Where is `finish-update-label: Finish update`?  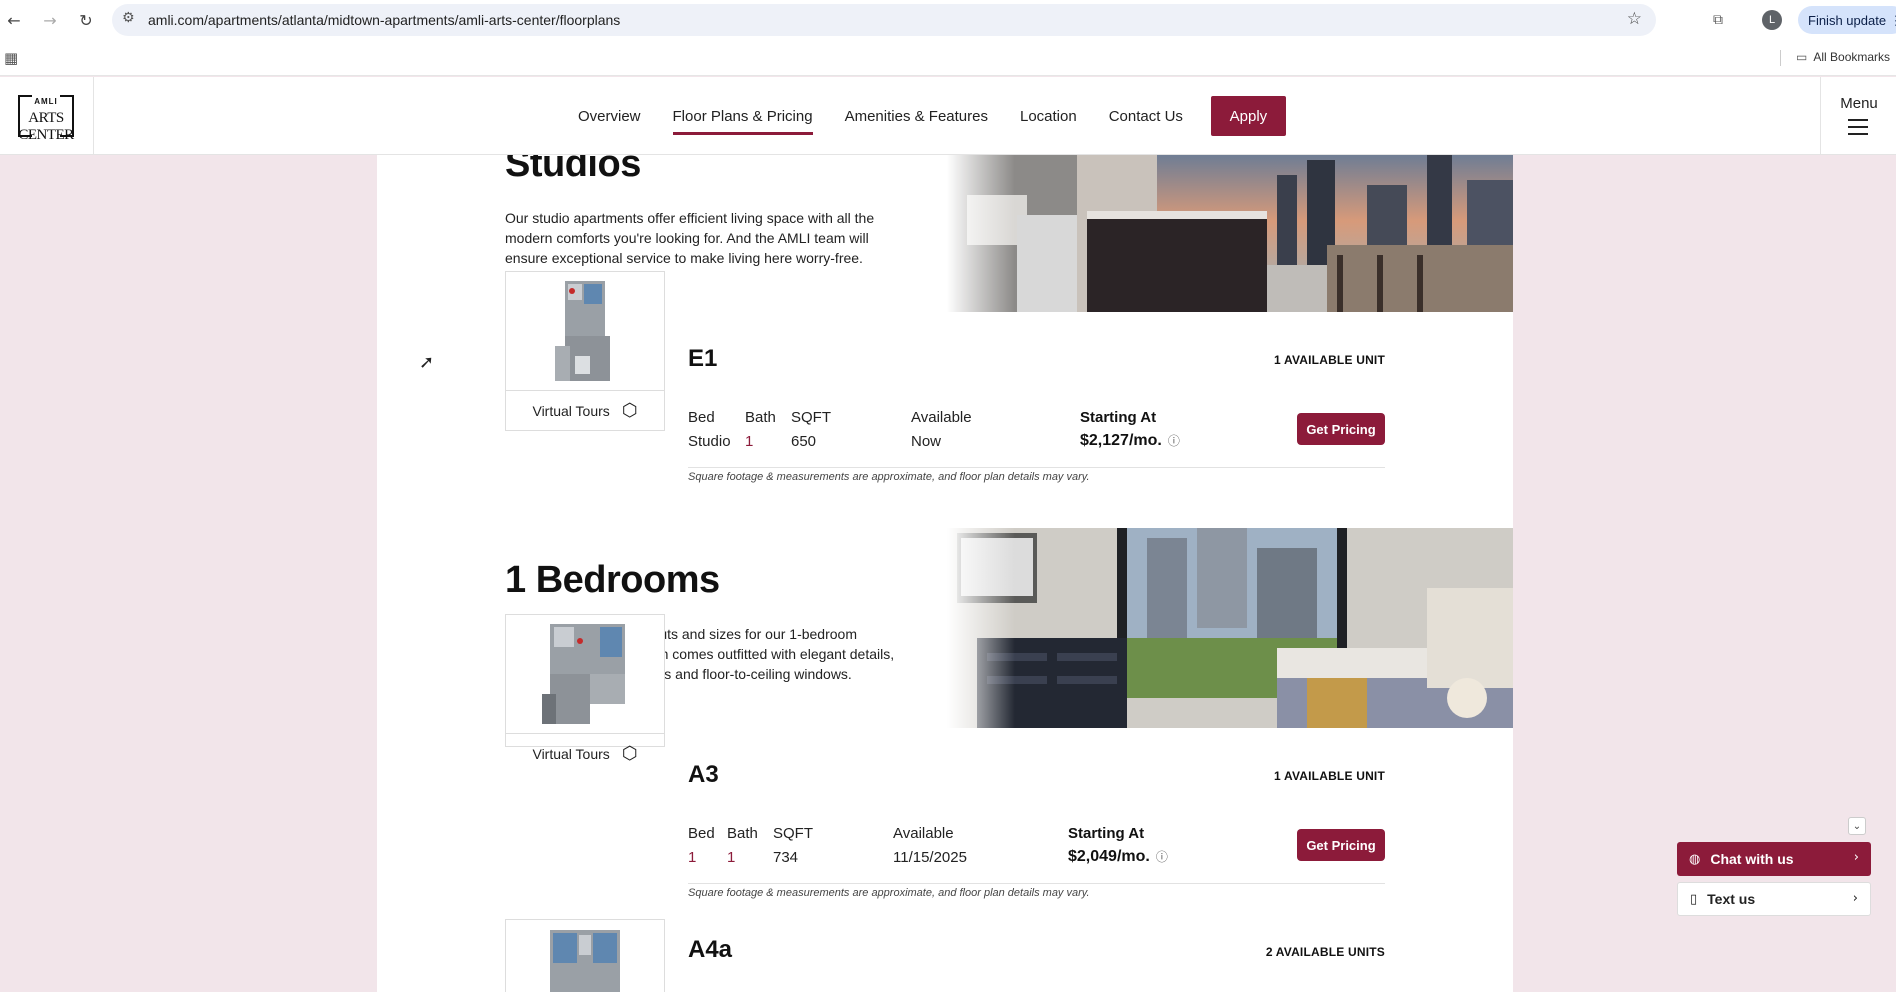
finish-update-label: Finish update is located at coordinates (1847, 20).